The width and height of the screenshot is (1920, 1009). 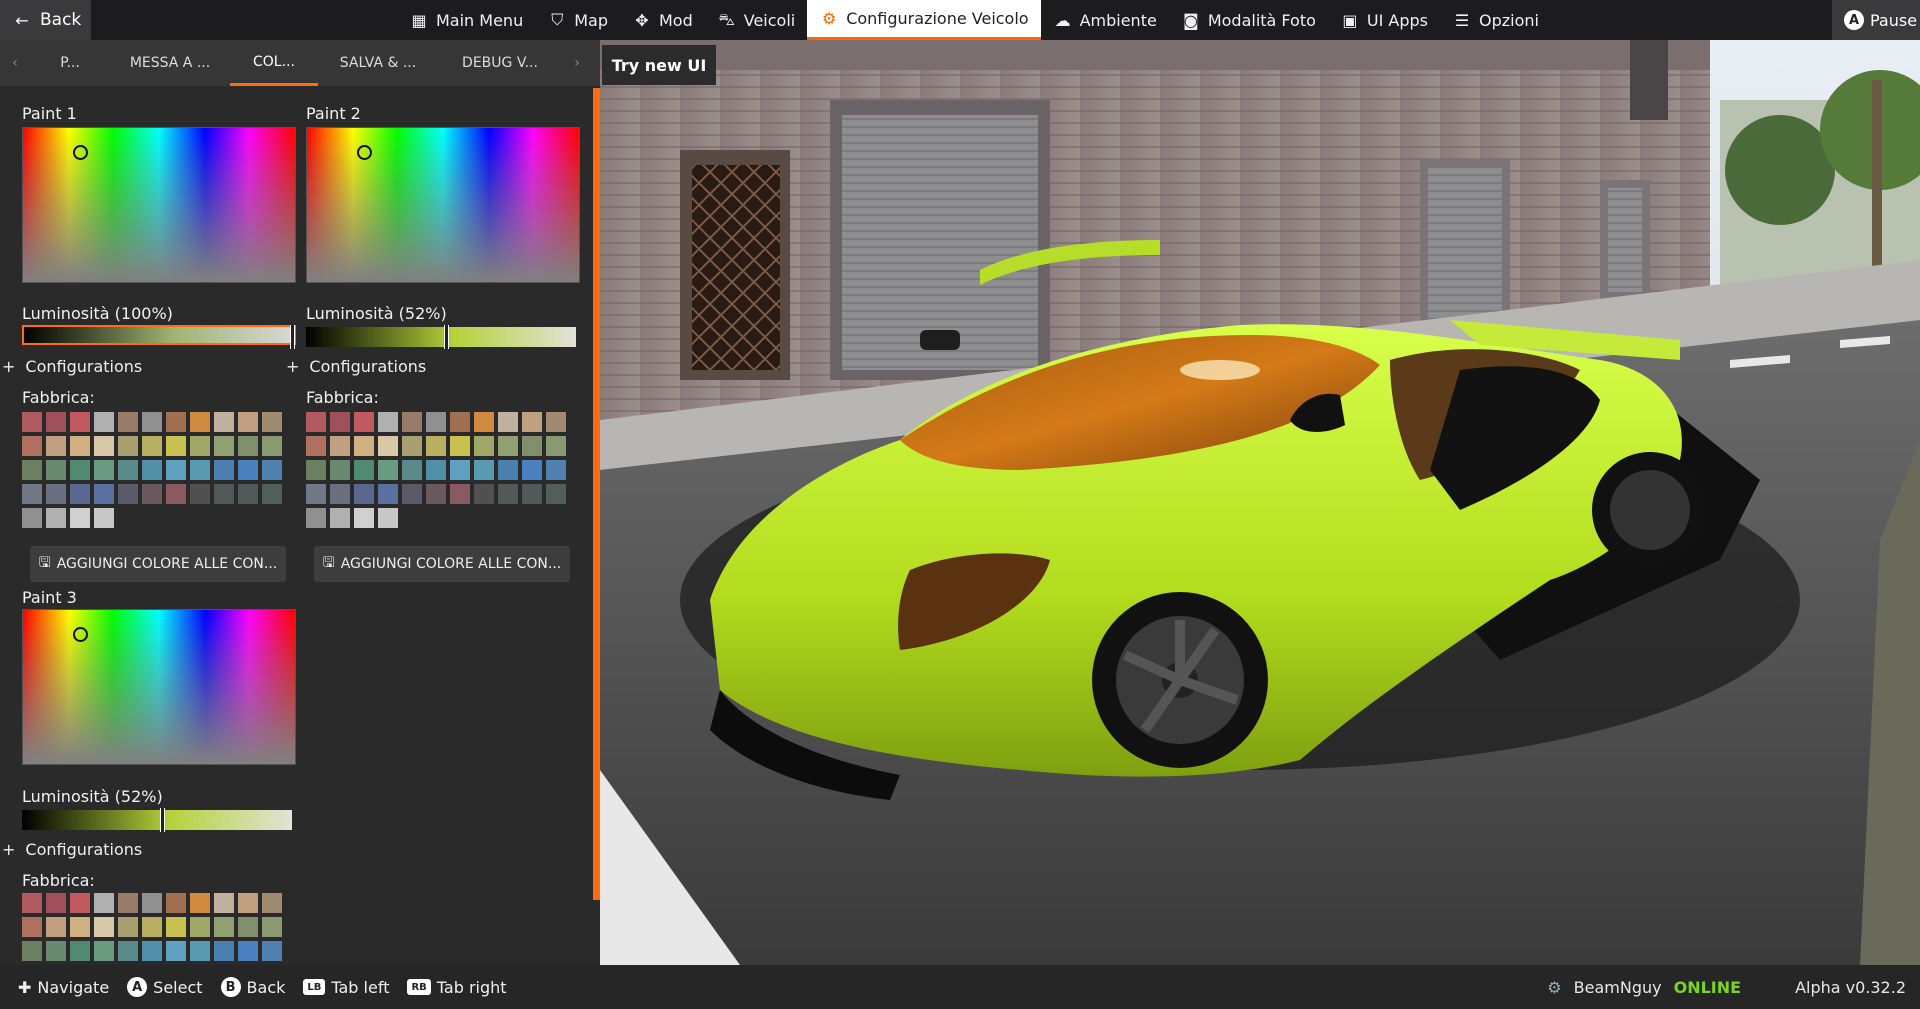 What do you see at coordinates (165, 987) in the screenshot?
I see `hint-select: A Select` at bounding box center [165, 987].